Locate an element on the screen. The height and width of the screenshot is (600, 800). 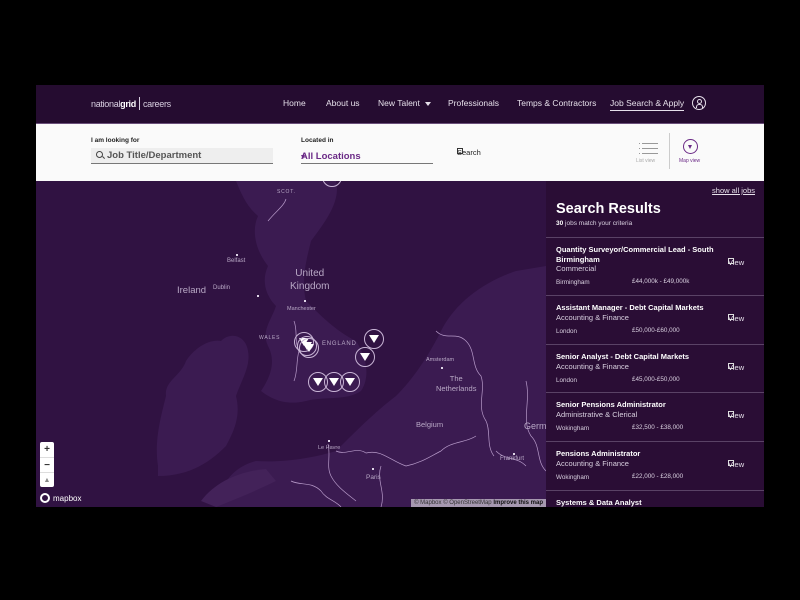
map-marker-icon is located at coordinates (690, 146).